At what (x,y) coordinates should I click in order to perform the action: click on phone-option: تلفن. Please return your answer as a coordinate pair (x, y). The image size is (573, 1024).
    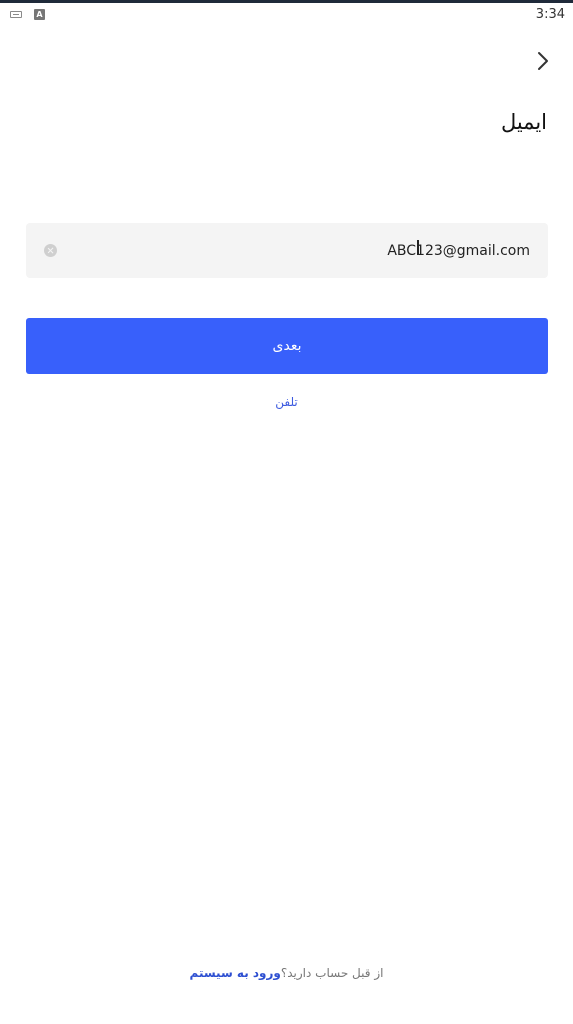
    Looking at the image, I should click on (286, 402).